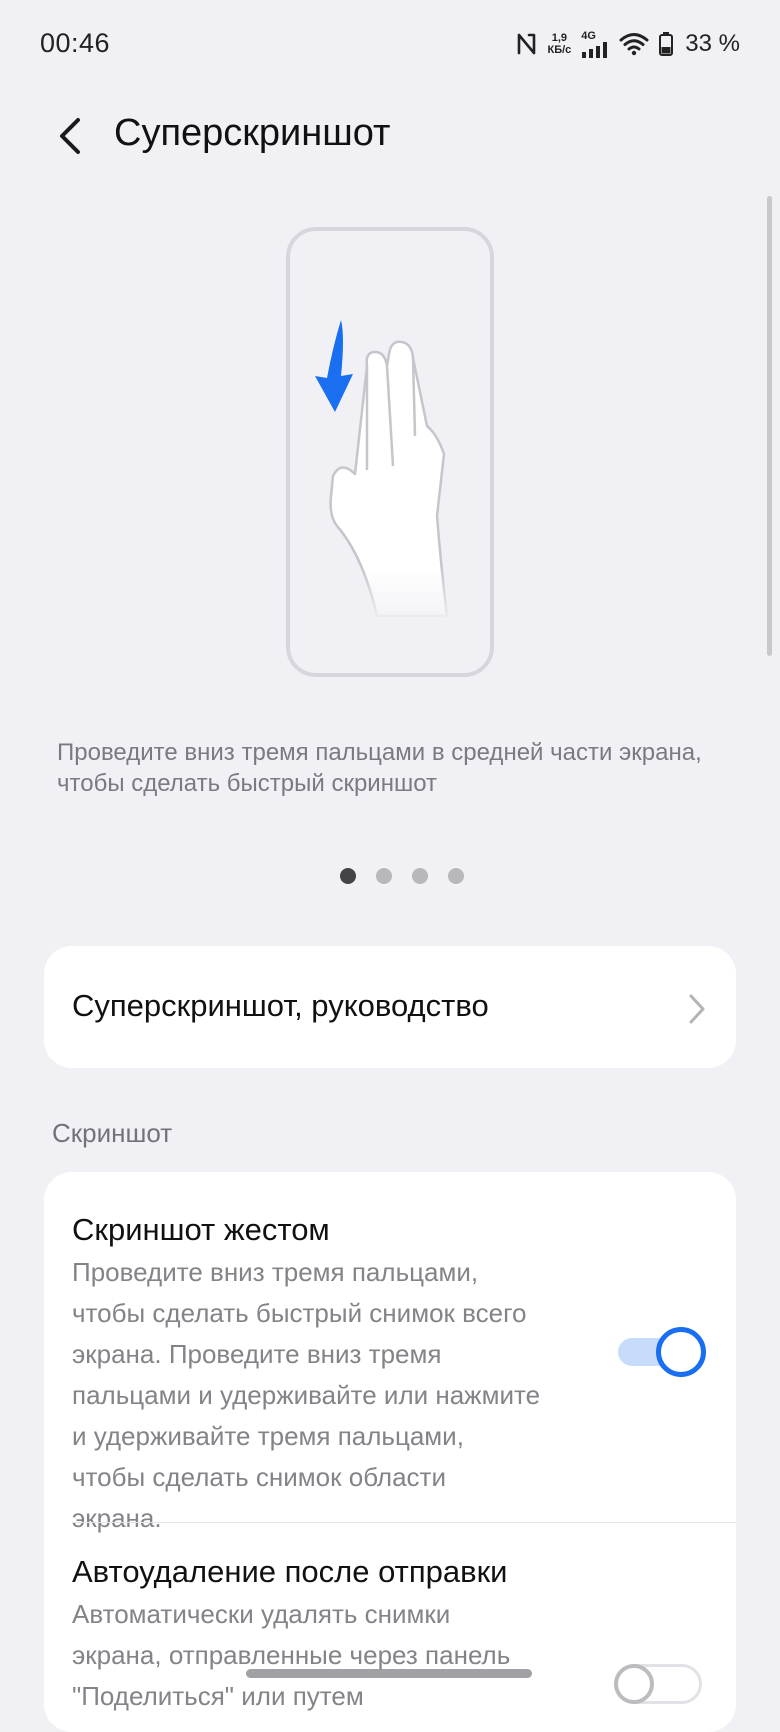 The width and height of the screenshot is (780, 1732). I want to click on page-title: Суперскриншот, so click(252, 133).